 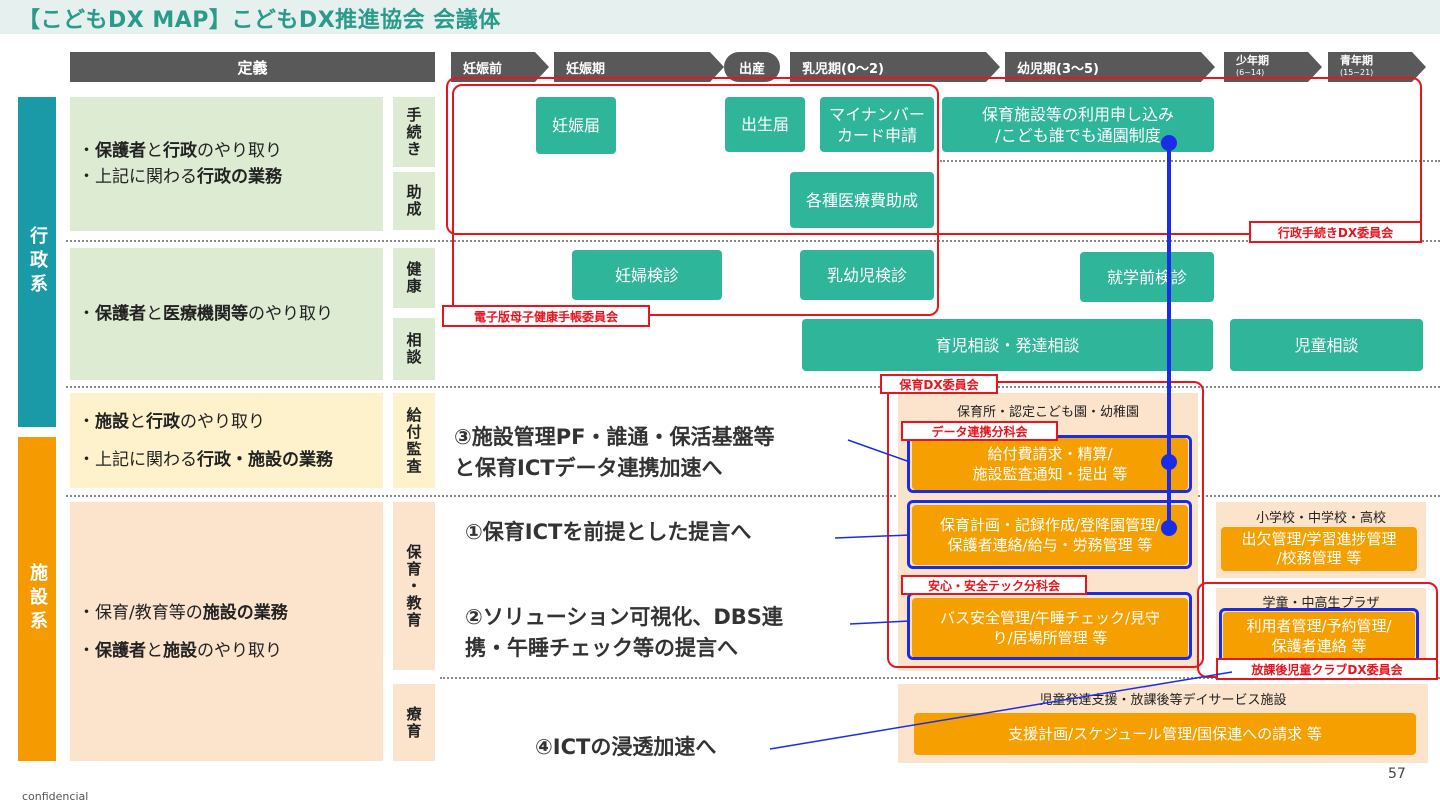 I want to click on proposal-1: ①保育ICTを前提とした提言へ, so click(x=608, y=532).